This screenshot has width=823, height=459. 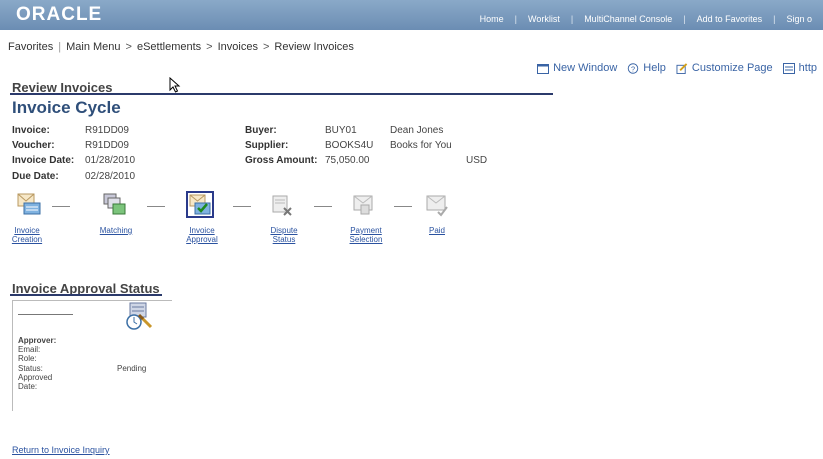 What do you see at coordinates (417, 130) in the screenshot?
I see `buyer-name: Dean Jones` at bounding box center [417, 130].